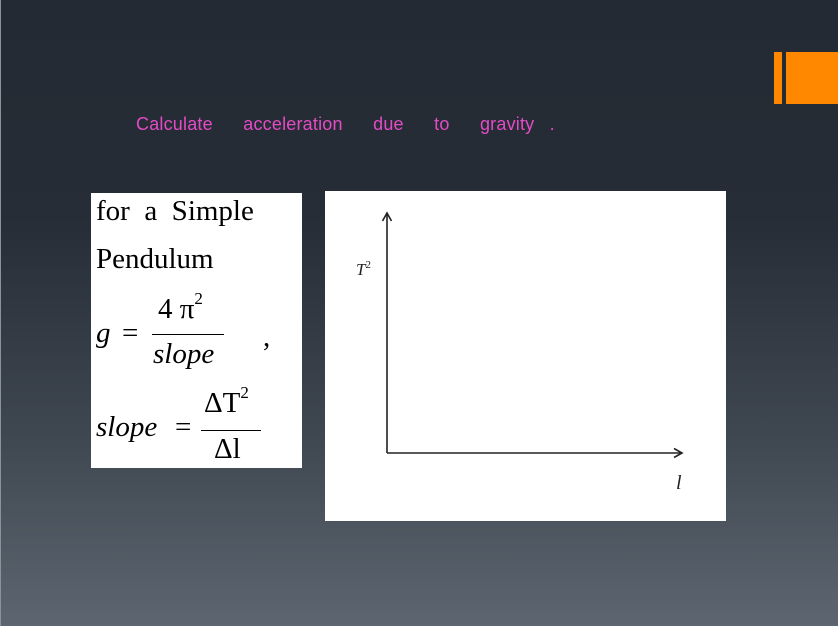 Image resolution: width=838 pixels, height=626 pixels. What do you see at coordinates (227, 449) in the screenshot?
I see `slope-denominator: Δl` at bounding box center [227, 449].